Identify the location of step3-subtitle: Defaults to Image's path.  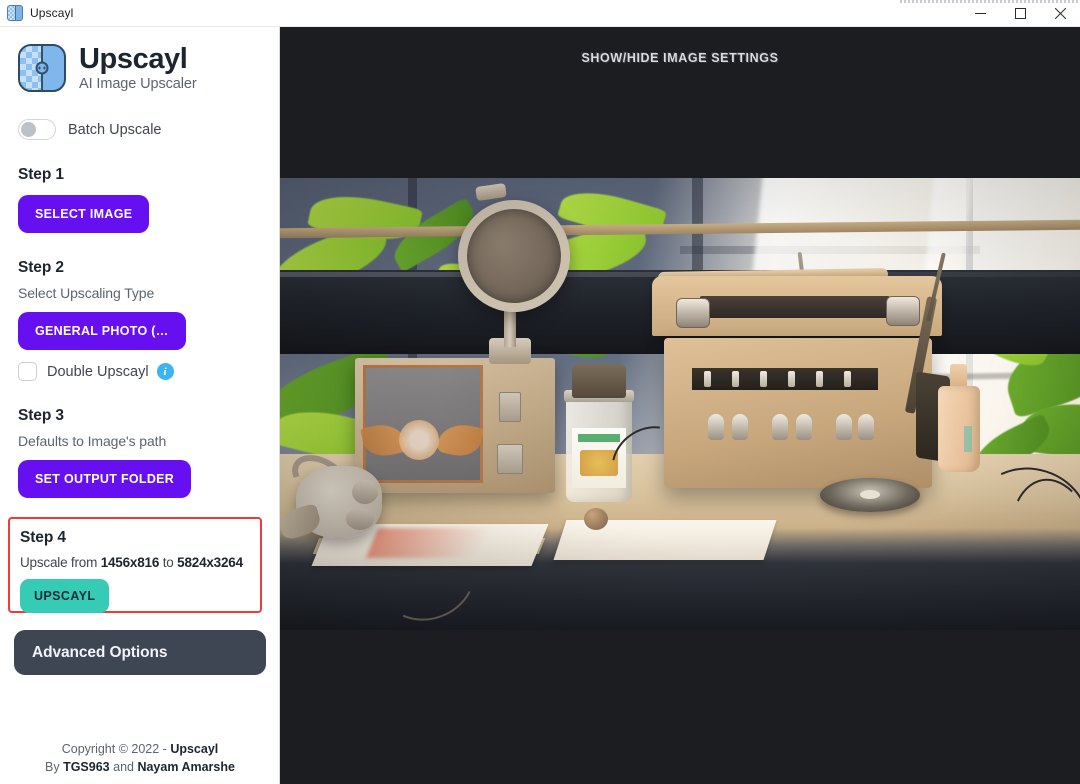
(92, 441).